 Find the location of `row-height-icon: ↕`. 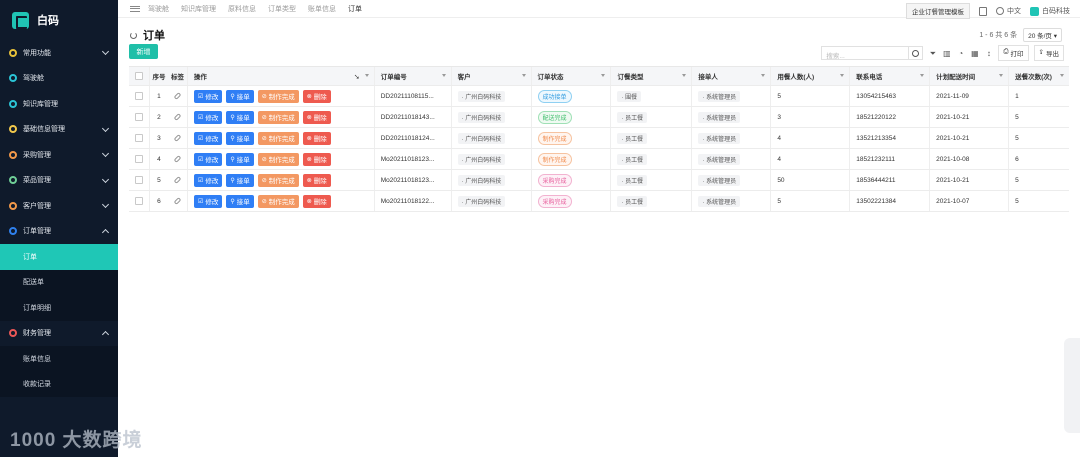

row-height-icon: ↕ is located at coordinates (988, 53).